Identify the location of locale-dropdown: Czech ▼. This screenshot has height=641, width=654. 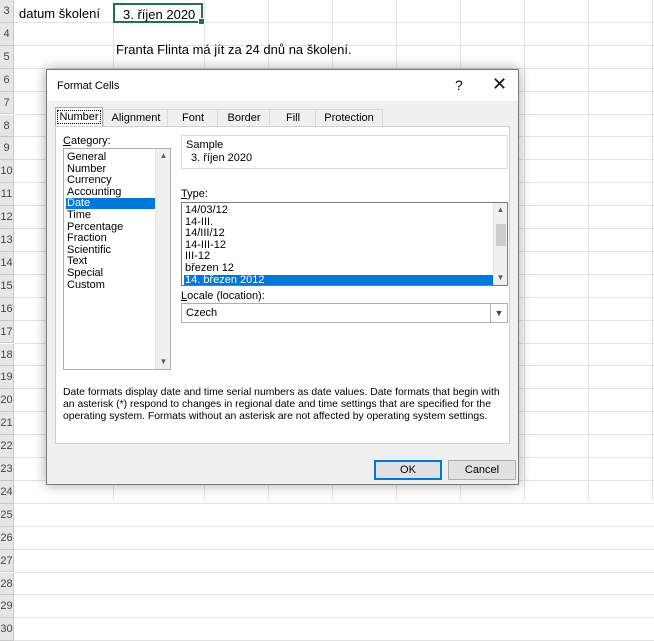
(344, 313).